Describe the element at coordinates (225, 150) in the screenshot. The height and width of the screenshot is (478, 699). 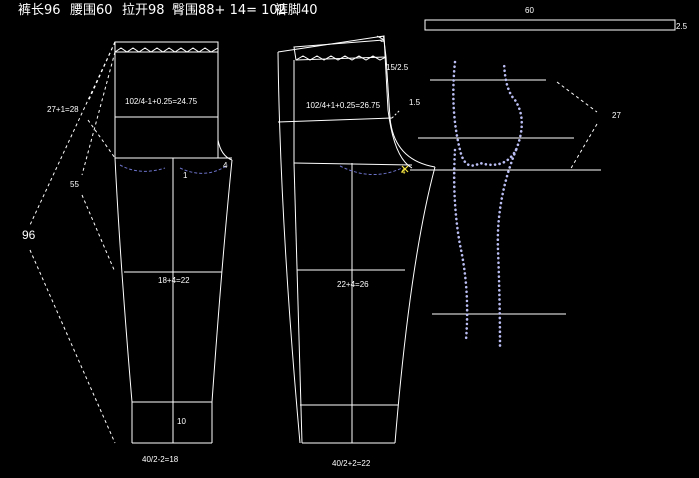
I see `front-crotch-curve` at that location.